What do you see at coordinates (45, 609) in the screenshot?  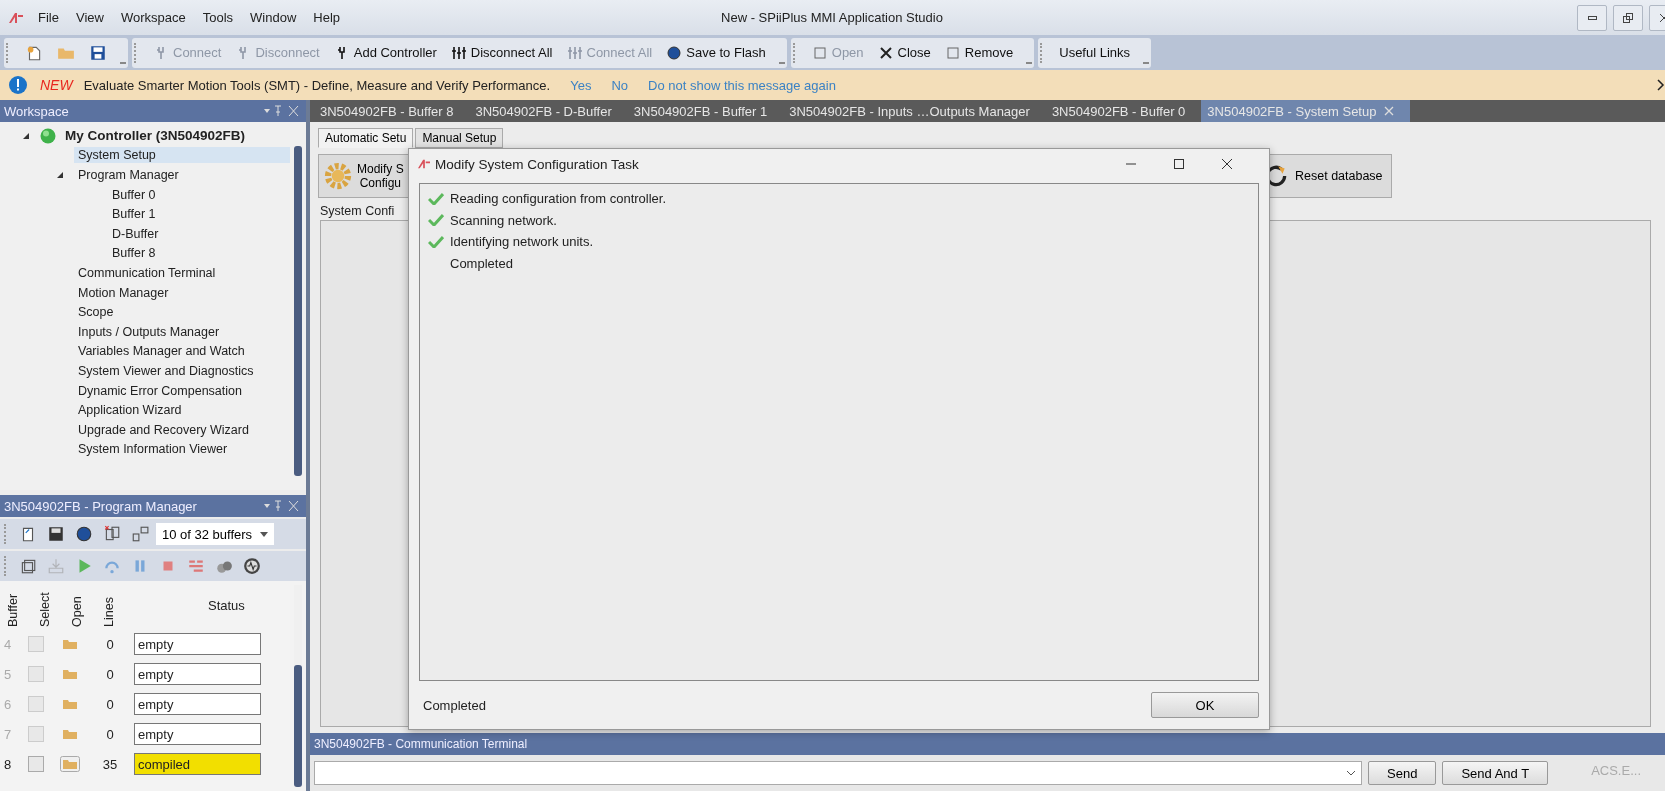 I see `column-header: Select` at bounding box center [45, 609].